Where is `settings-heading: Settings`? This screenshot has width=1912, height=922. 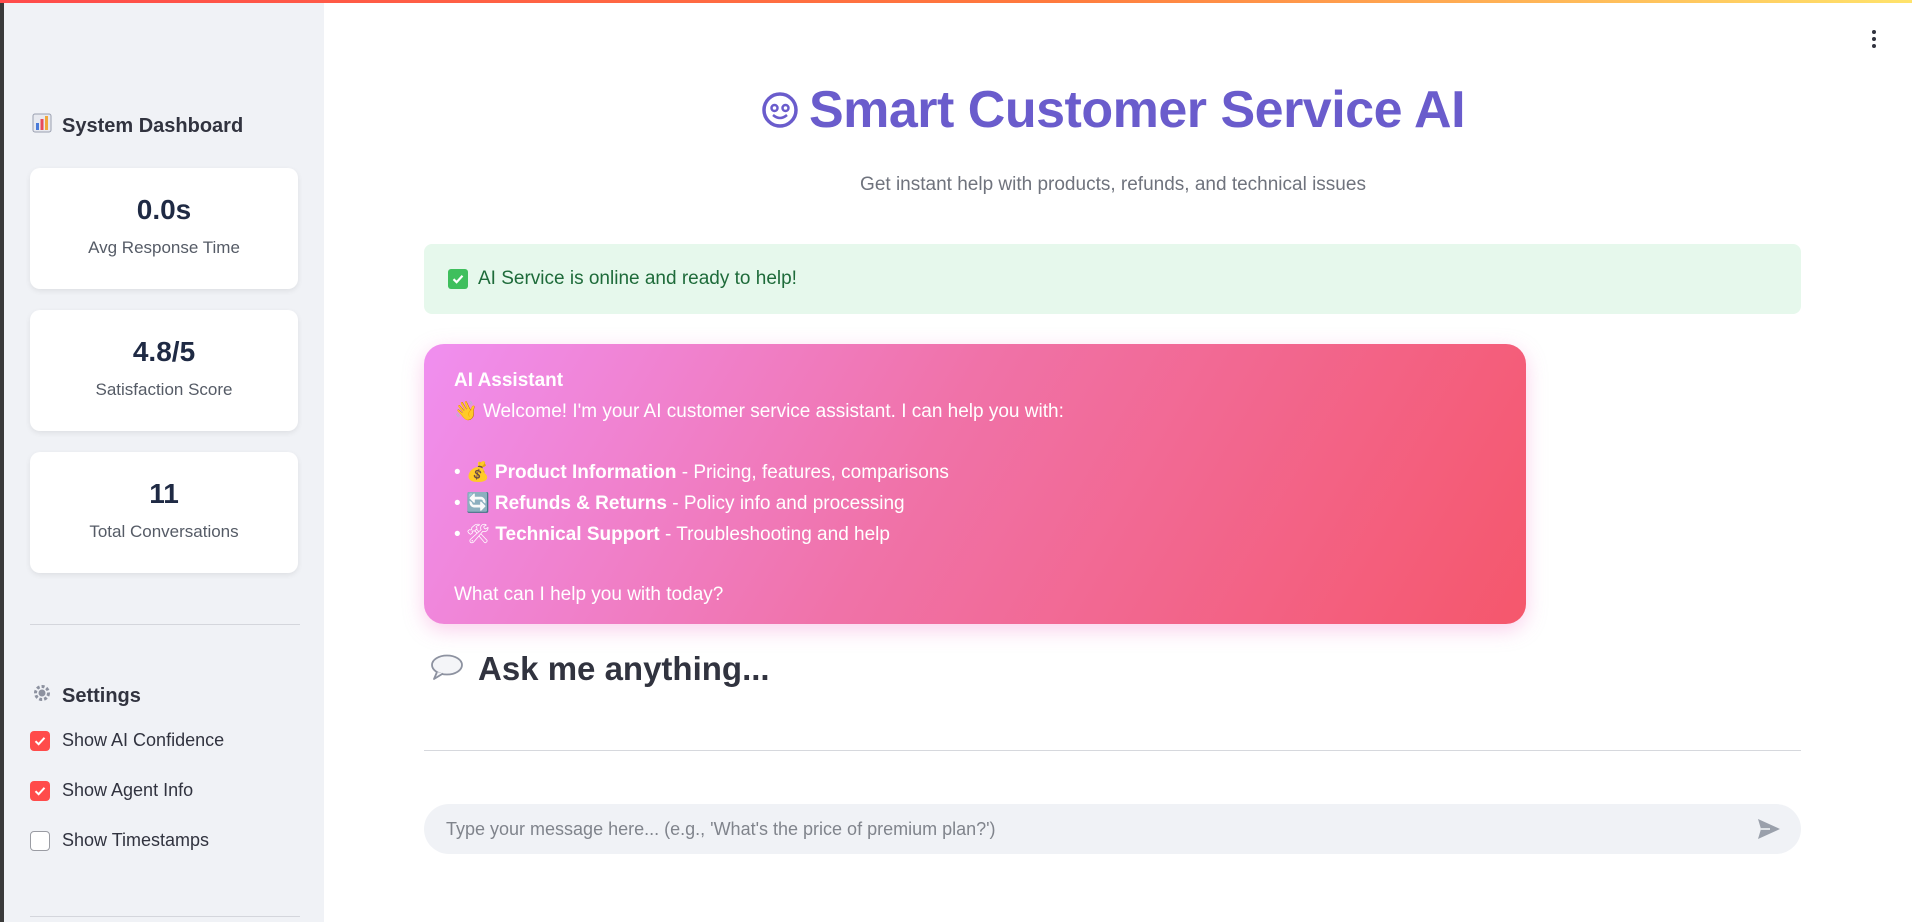
settings-heading: Settings is located at coordinates (86, 696).